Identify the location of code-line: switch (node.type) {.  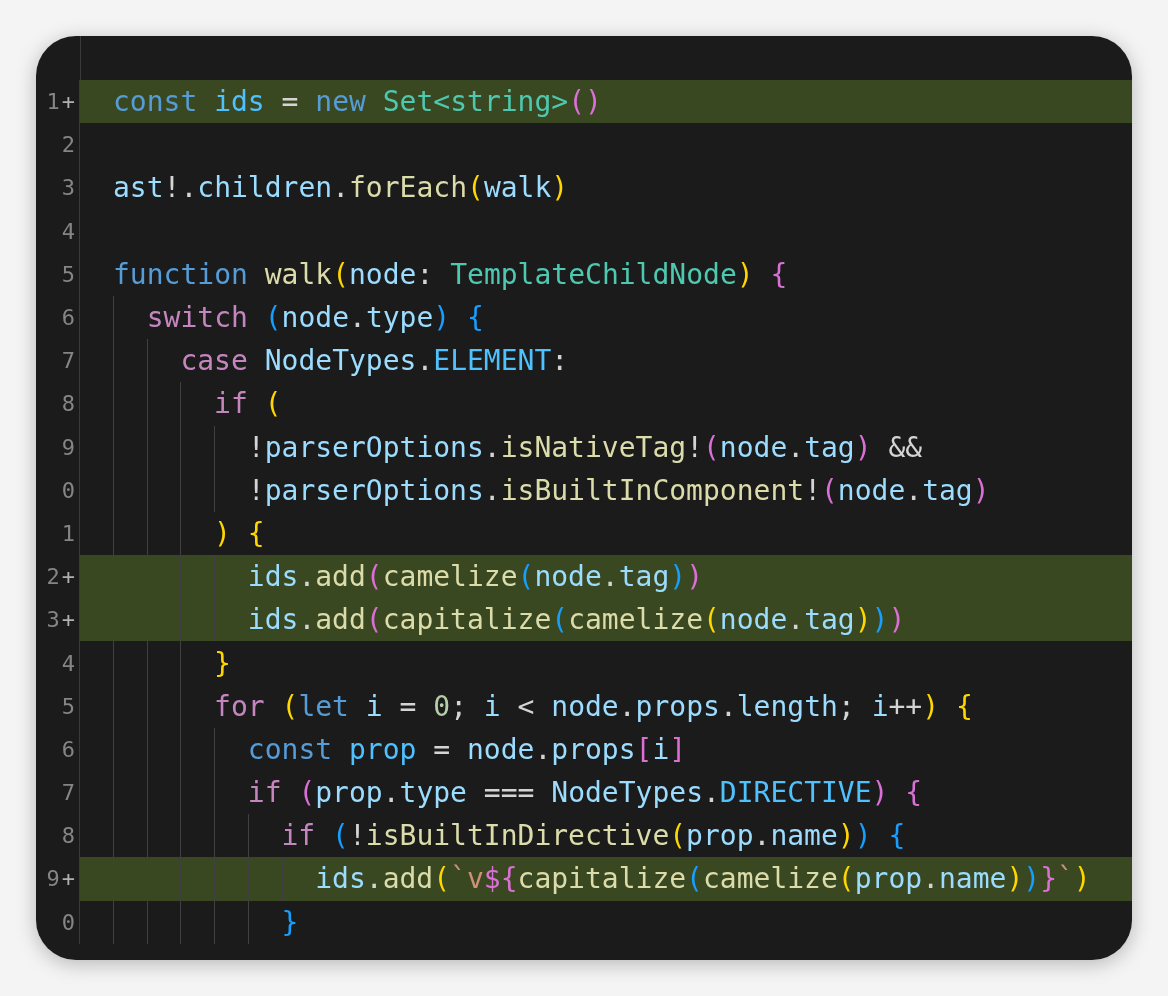
(606, 317).